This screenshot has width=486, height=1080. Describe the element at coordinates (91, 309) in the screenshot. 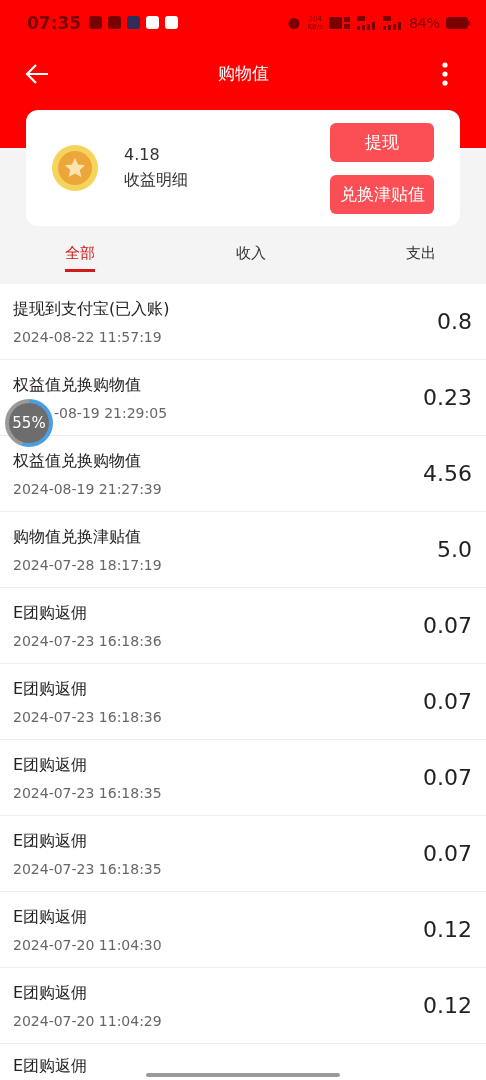

I see `record-title: 提现到支付宝(已入账)` at that location.